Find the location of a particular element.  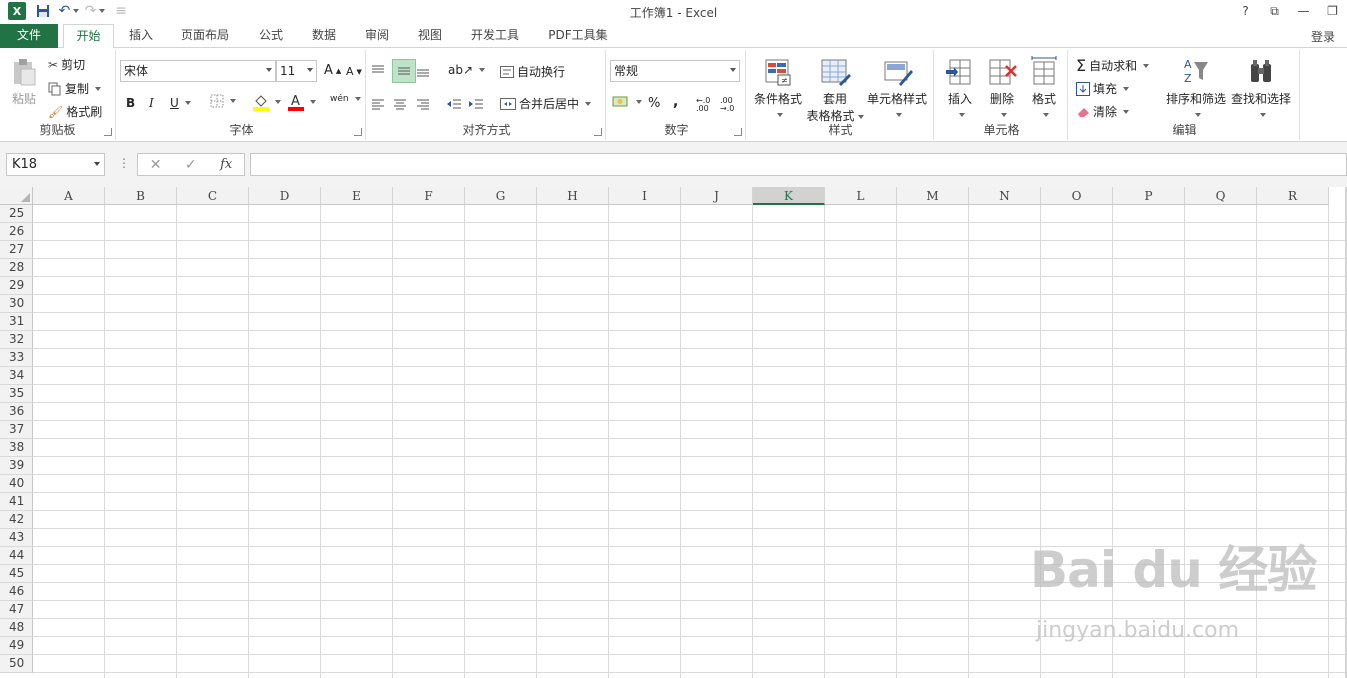

clear-button: 清除 is located at coordinates (1103, 111).